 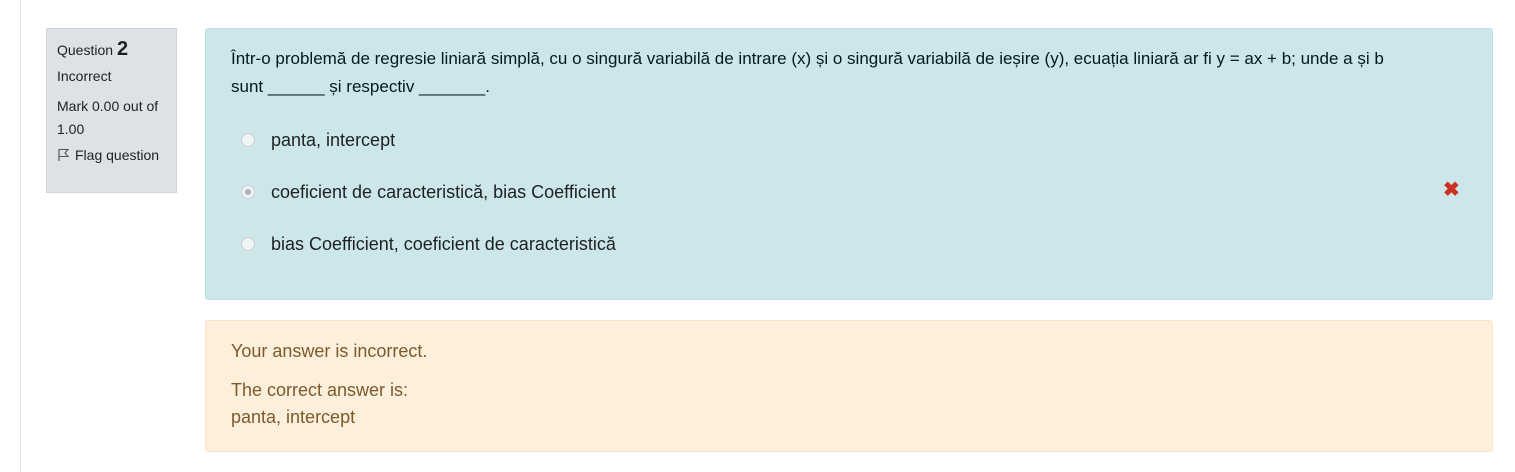 What do you see at coordinates (320, 390) in the screenshot?
I see `right-answer-label: The correct answer is:` at bounding box center [320, 390].